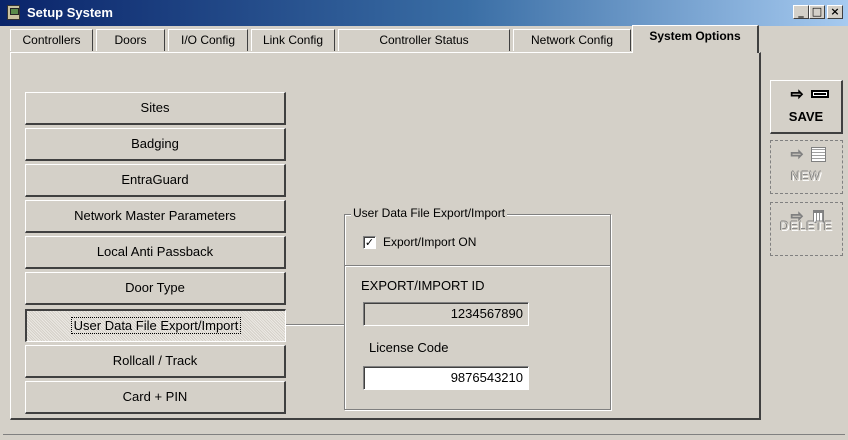 The height and width of the screenshot is (440, 848). I want to click on group-divider, so click(477, 266).